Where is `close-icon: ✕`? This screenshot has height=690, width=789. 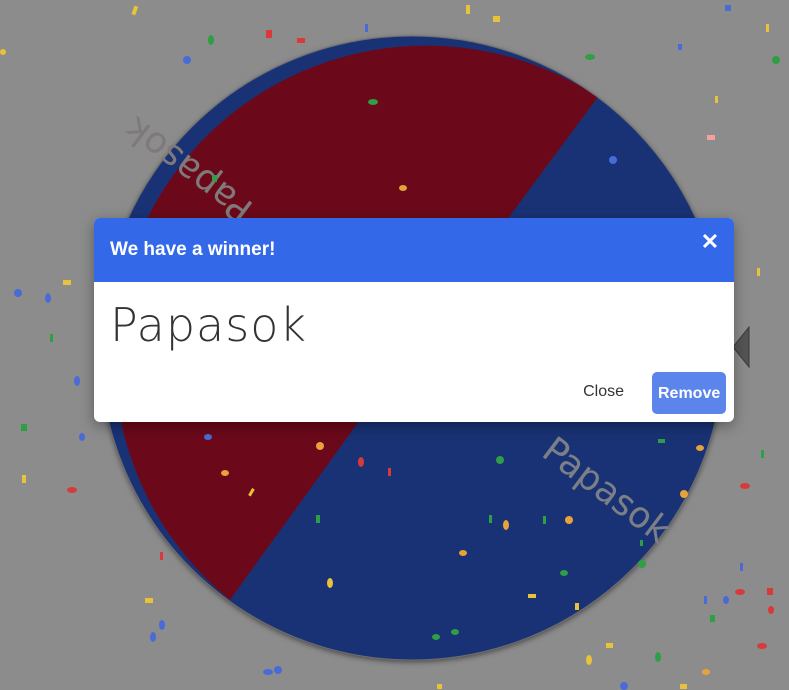
close-icon: ✕ is located at coordinates (710, 242).